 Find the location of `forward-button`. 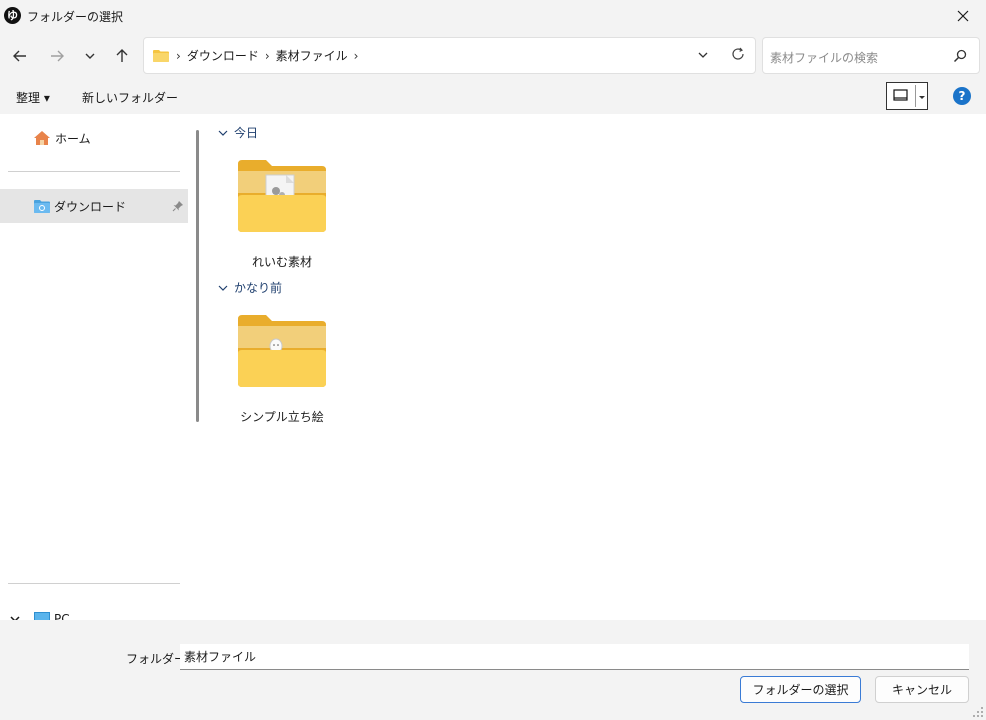

forward-button is located at coordinates (57, 56).